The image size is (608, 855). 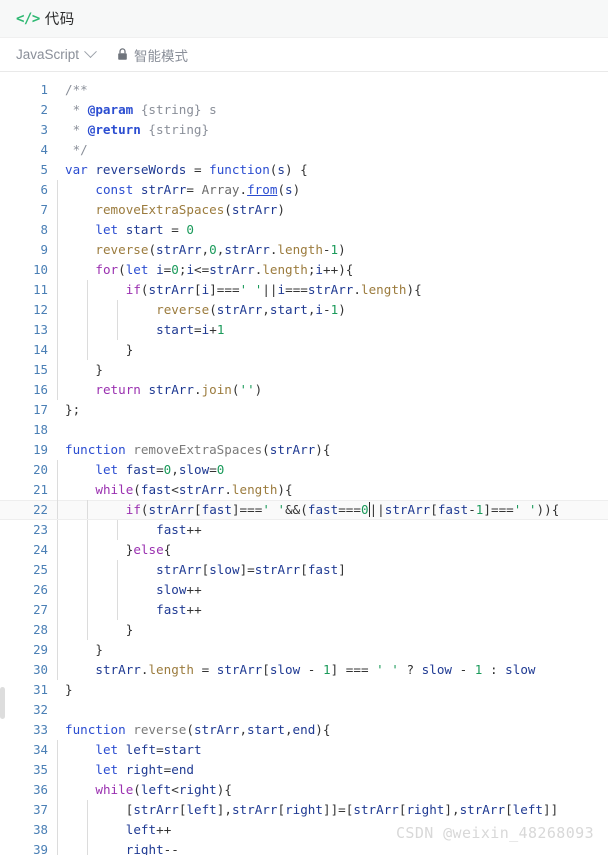 I want to click on line-number: 19, so click(x=40, y=449).